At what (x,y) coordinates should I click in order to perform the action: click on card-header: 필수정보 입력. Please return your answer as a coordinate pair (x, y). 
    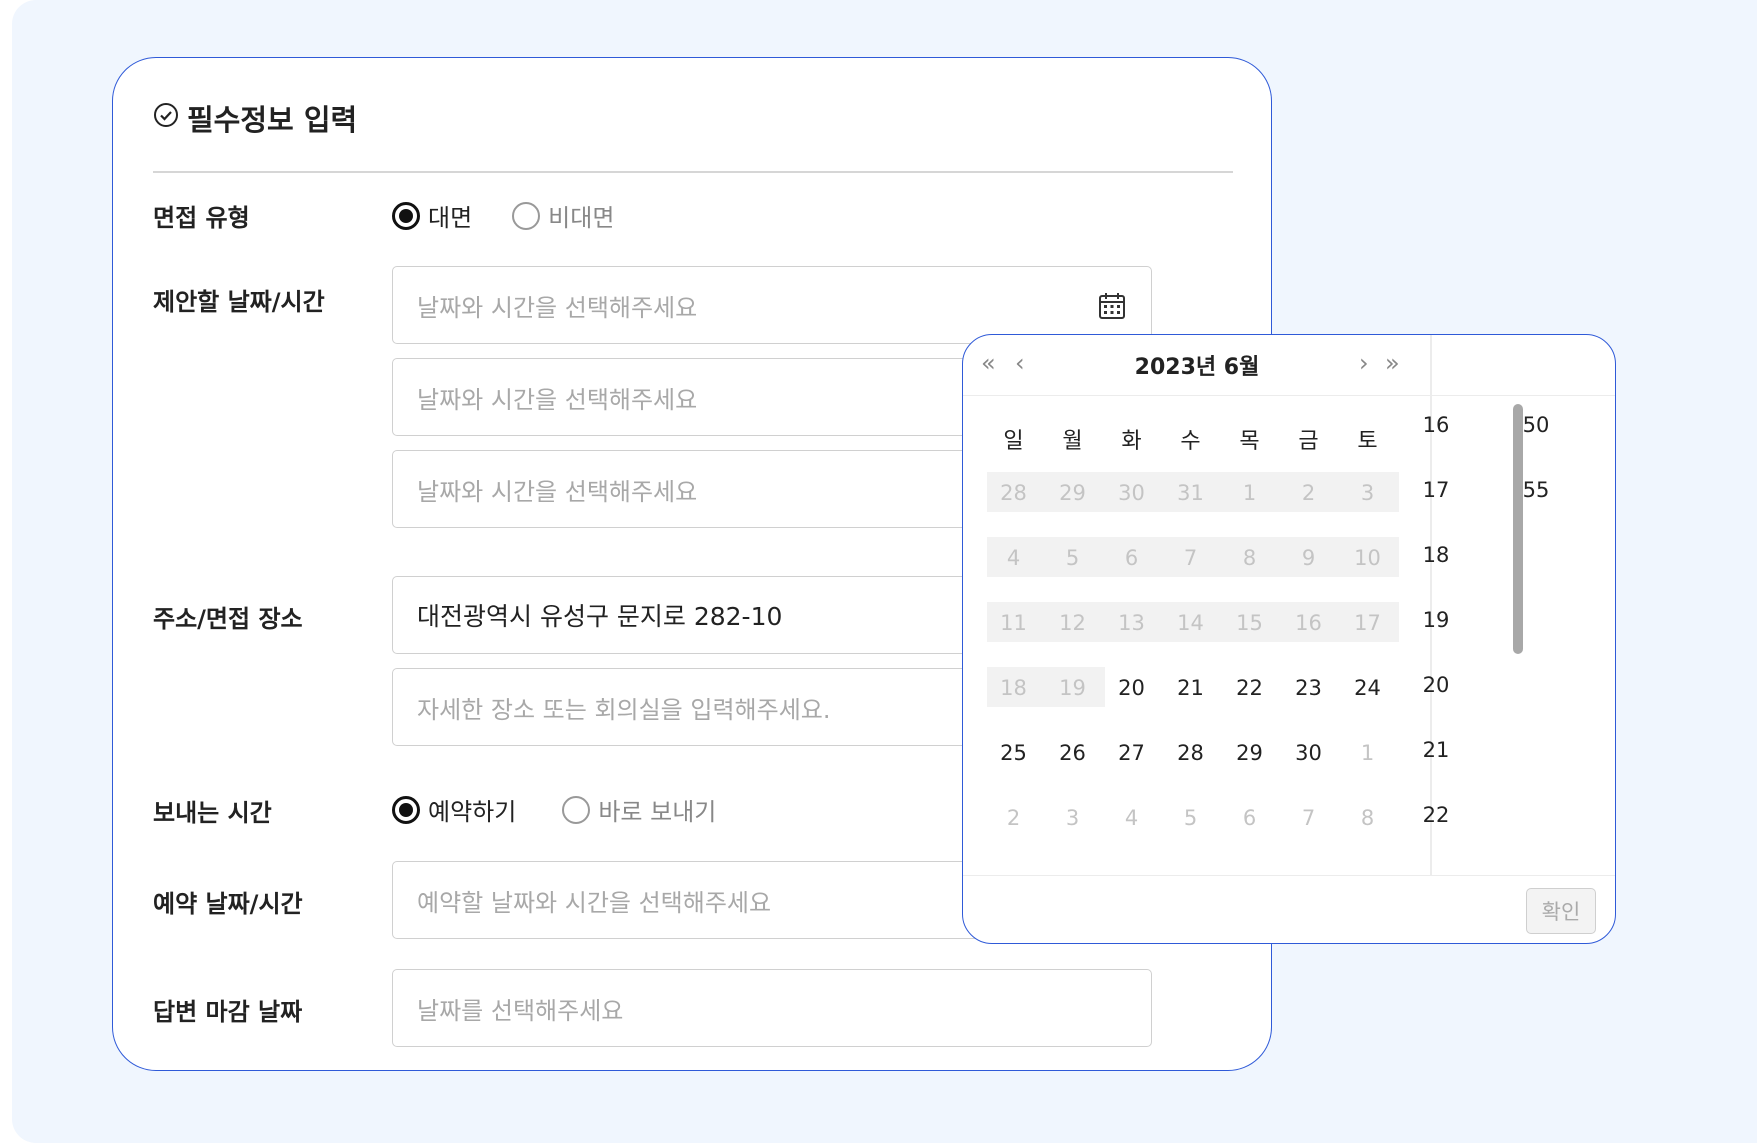
    Looking at the image, I should click on (255, 118).